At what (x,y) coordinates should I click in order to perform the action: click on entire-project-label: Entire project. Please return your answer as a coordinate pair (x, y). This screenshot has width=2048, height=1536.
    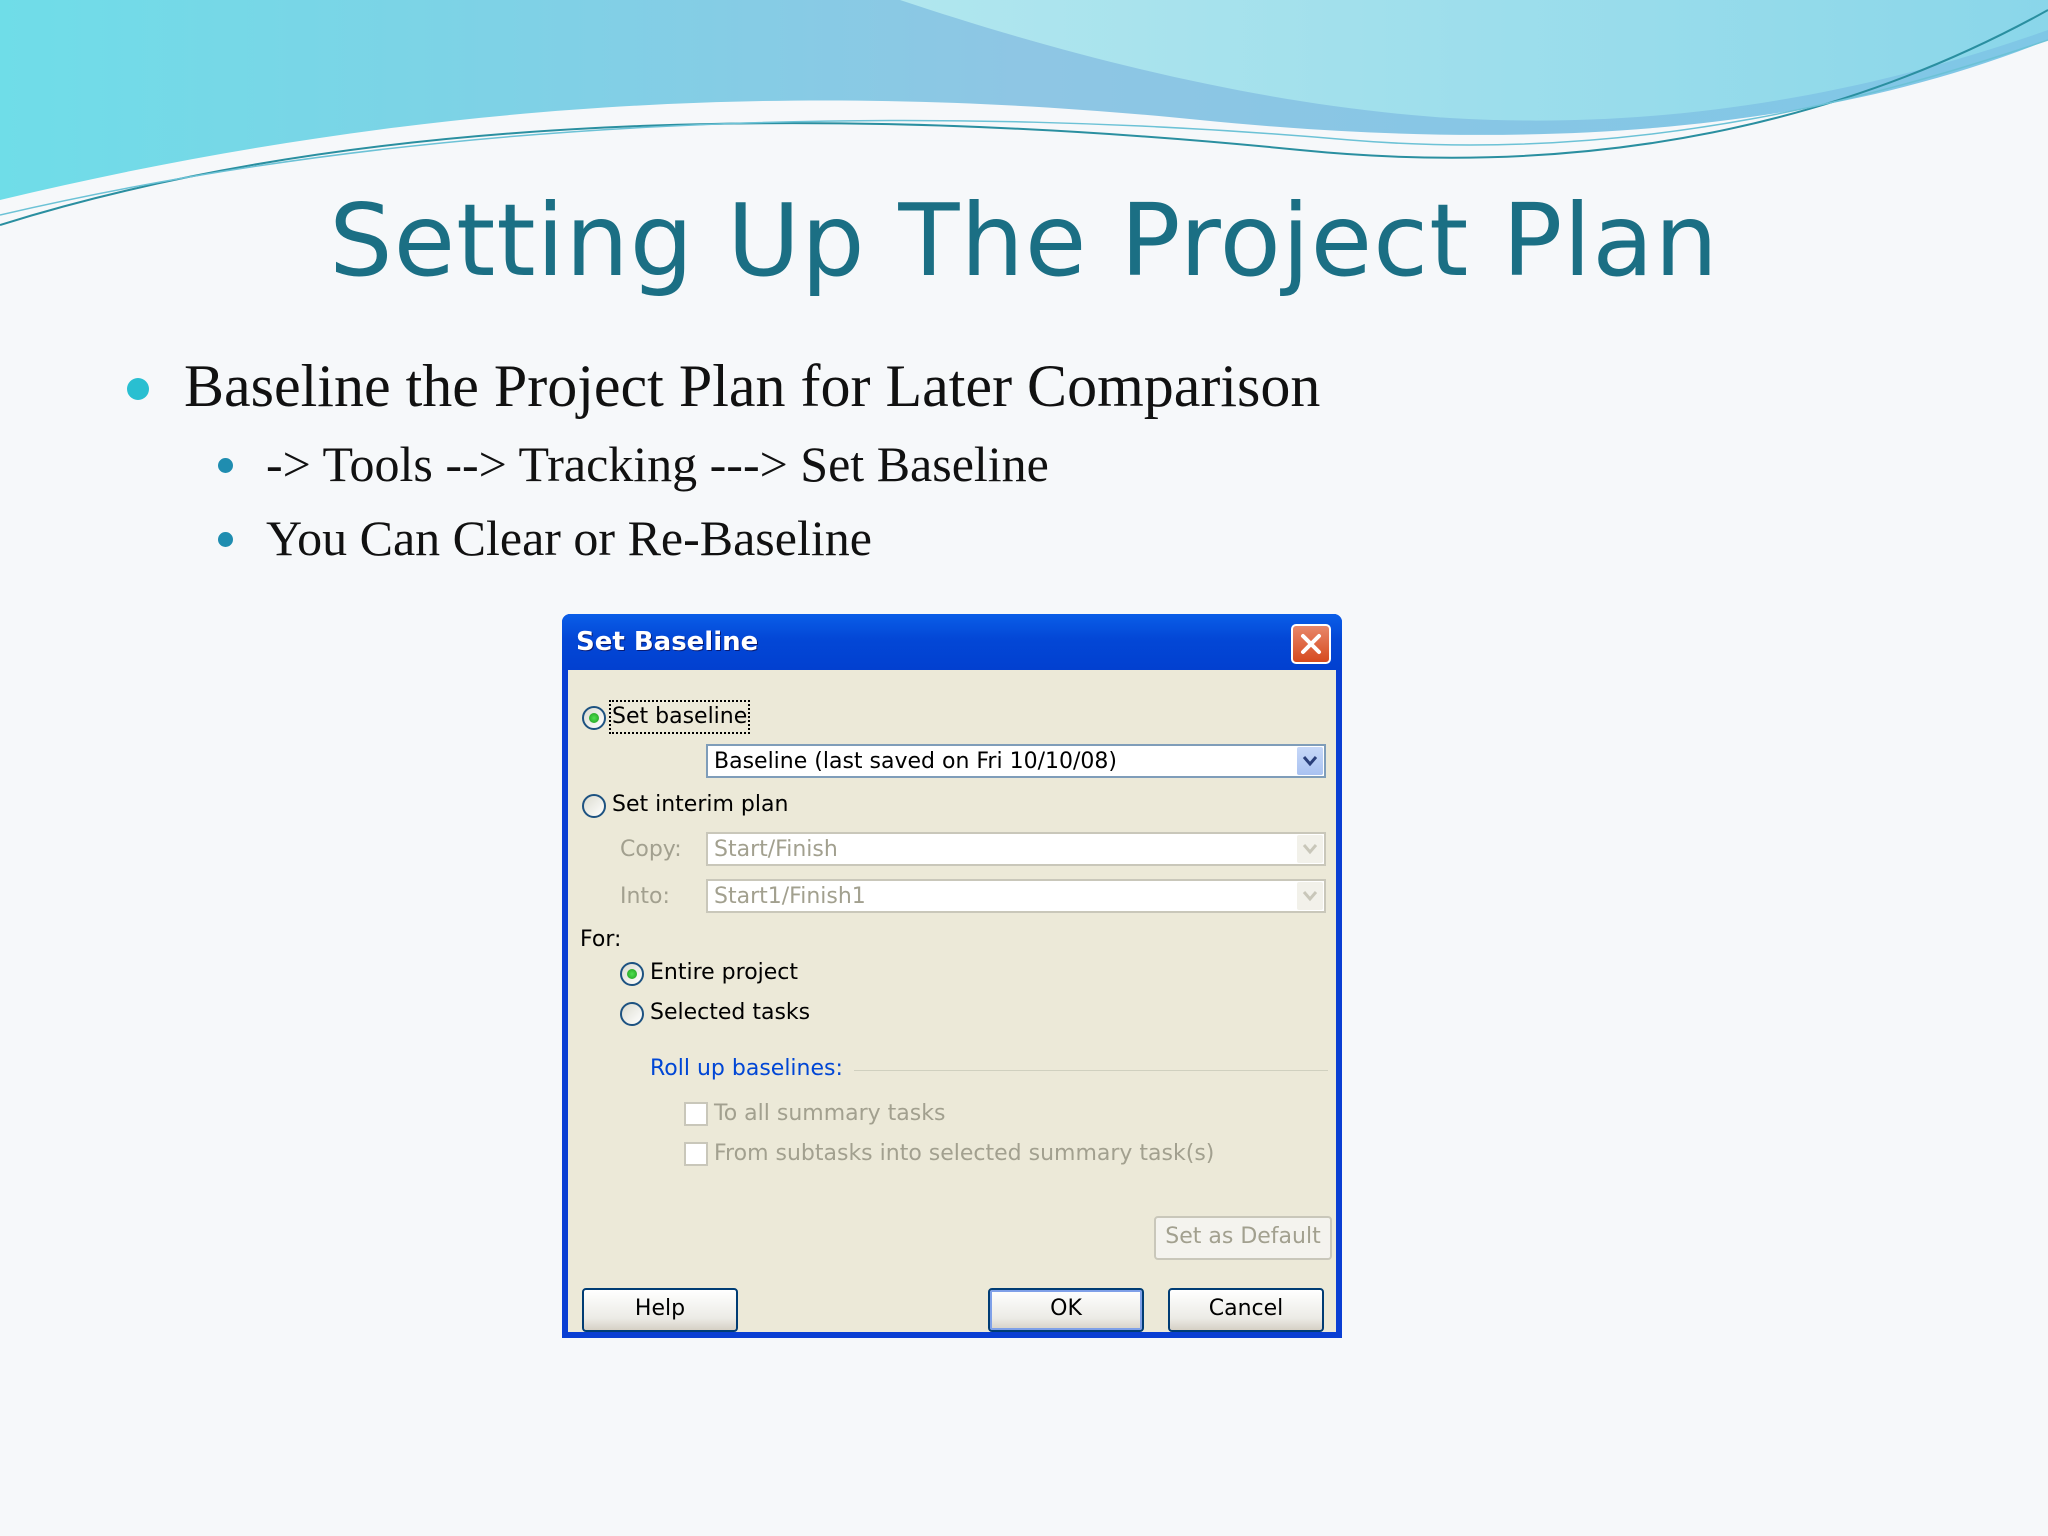
    Looking at the image, I should click on (724, 973).